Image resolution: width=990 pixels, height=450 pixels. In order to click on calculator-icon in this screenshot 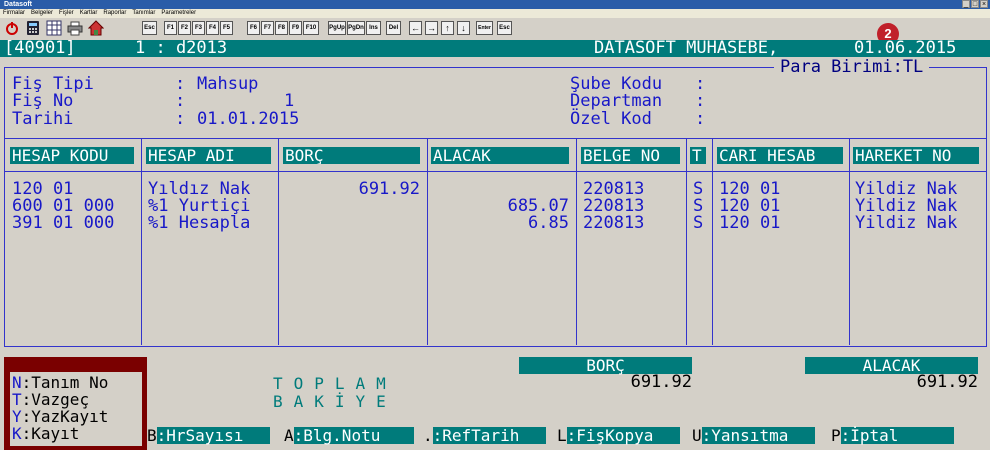, I will do `click(33, 28)`.